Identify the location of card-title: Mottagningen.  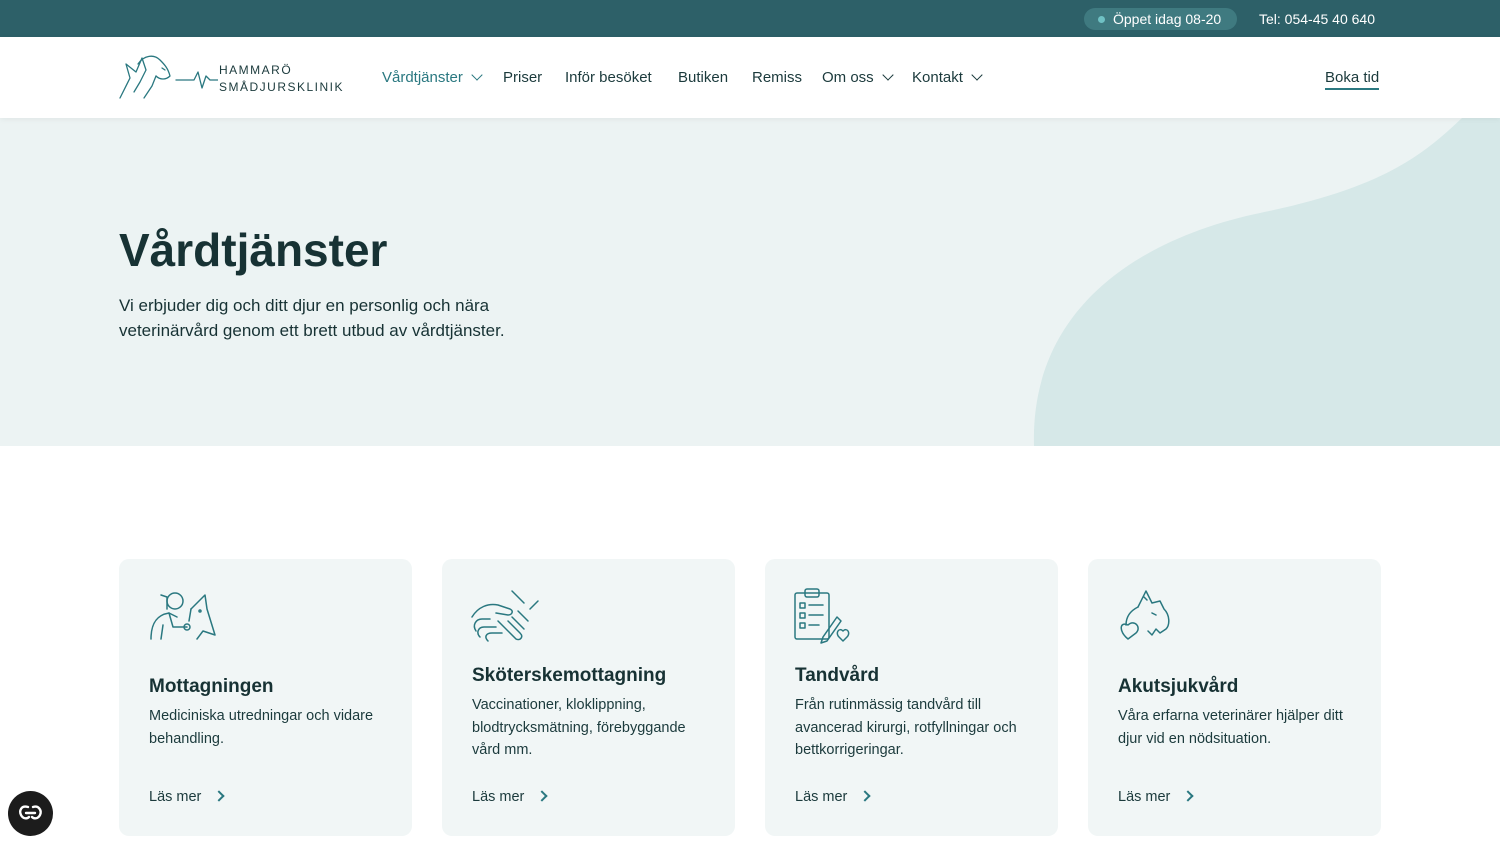
(211, 686).